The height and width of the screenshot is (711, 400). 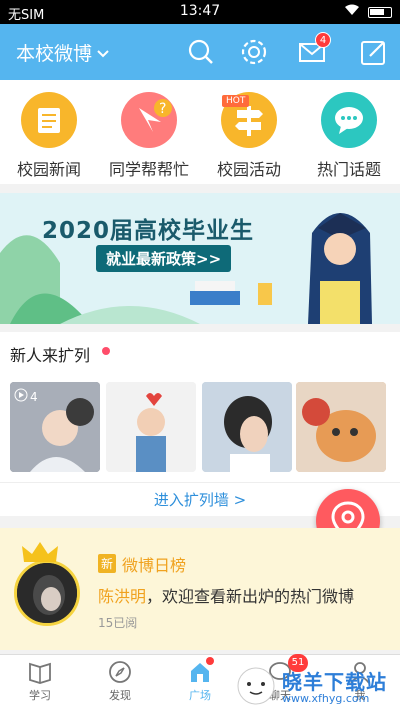 What do you see at coordinates (154, 565) in the screenshot?
I see `rank-title: 微博日榜` at bounding box center [154, 565].